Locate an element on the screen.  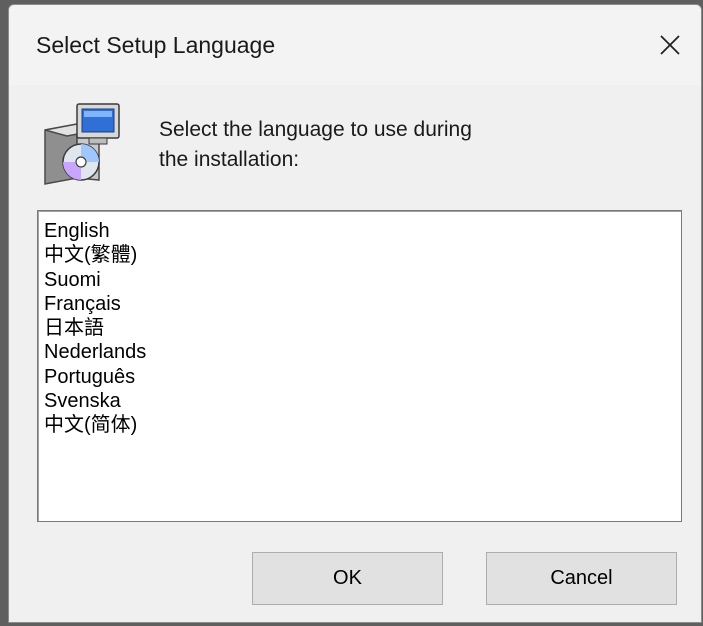
language-item-english: English is located at coordinates (362, 231).